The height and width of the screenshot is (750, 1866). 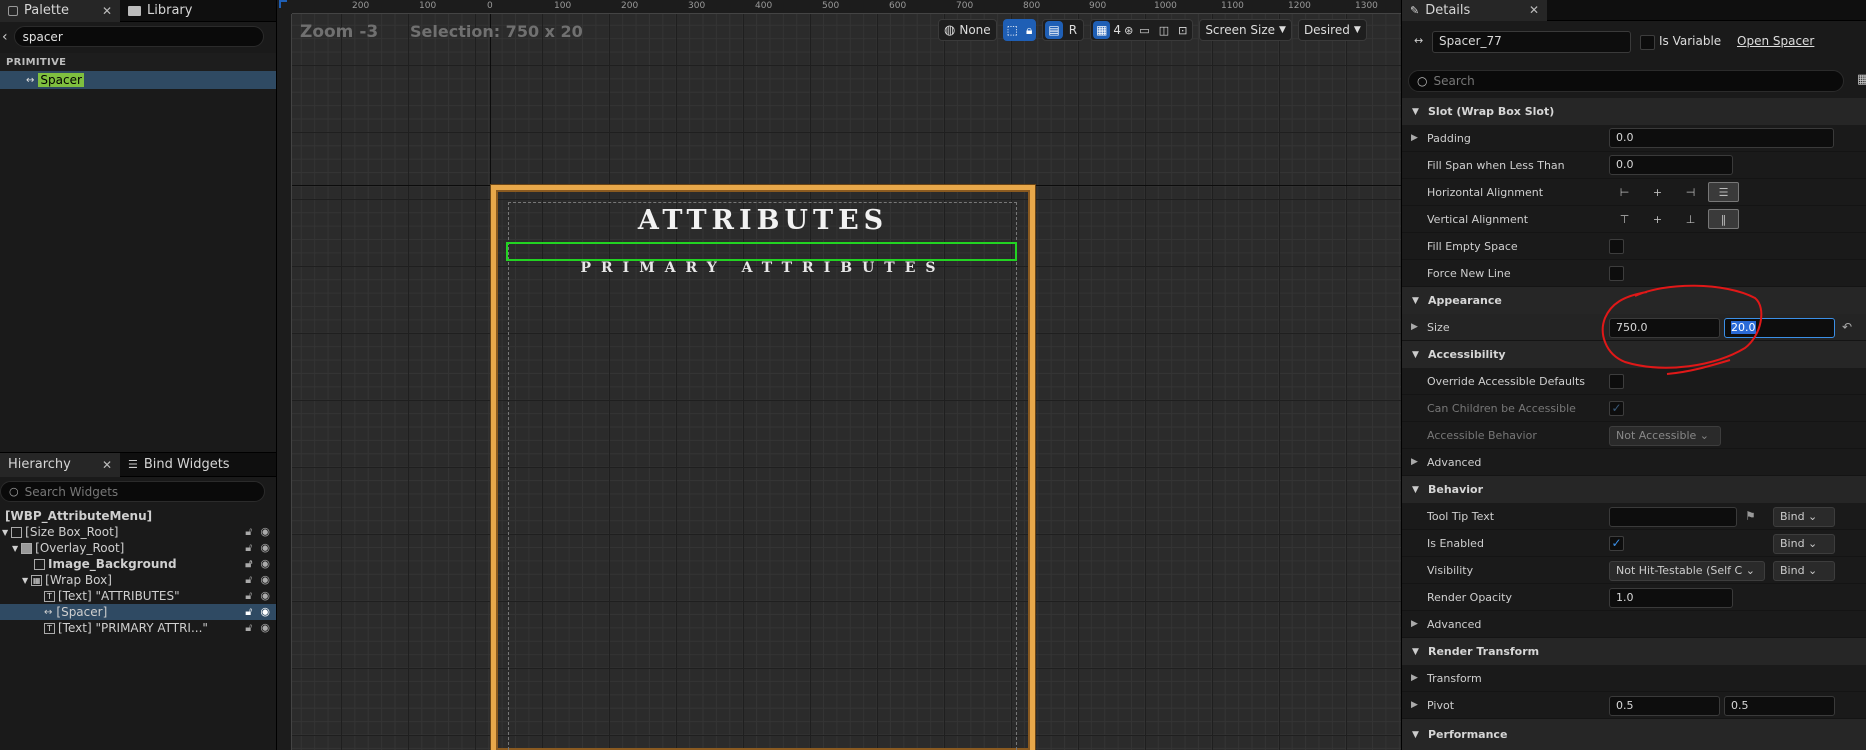 What do you see at coordinates (1671, 598) in the screenshot?
I see `render-opacity-input: 1.0` at bounding box center [1671, 598].